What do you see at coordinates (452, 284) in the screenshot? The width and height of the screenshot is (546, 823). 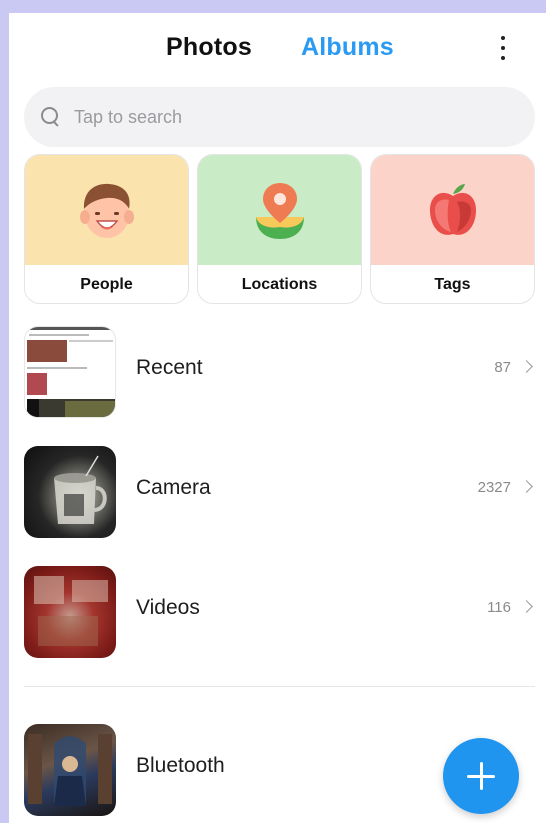 I see `category-label: Tags` at bounding box center [452, 284].